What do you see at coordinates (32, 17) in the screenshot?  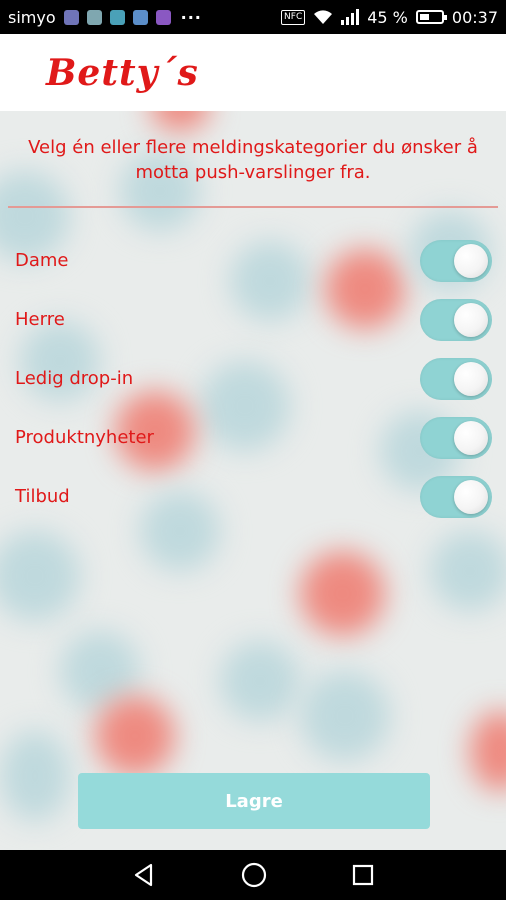 I see `carrier-name: simyo` at bounding box center [32, 17].